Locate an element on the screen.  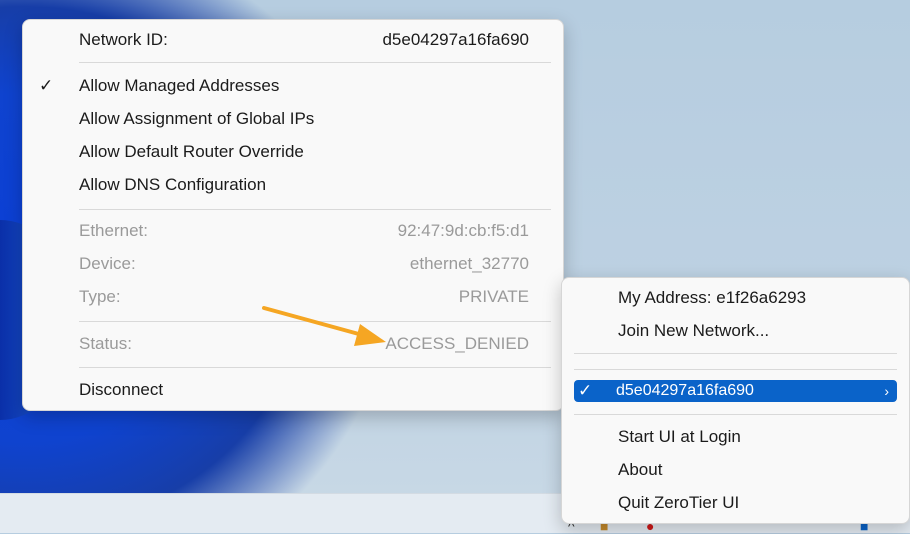
menu-item-allow-dns: Allow DNS Configuration is located at coordinates (293, 185).